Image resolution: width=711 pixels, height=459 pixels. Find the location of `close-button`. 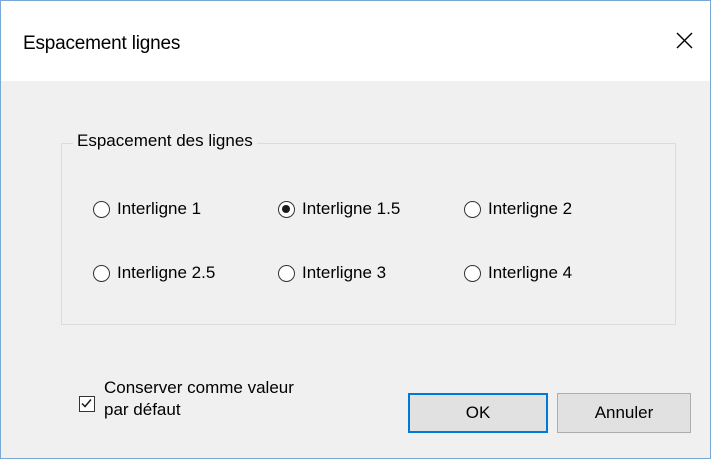

close-button is located at coordinates (682, 42).